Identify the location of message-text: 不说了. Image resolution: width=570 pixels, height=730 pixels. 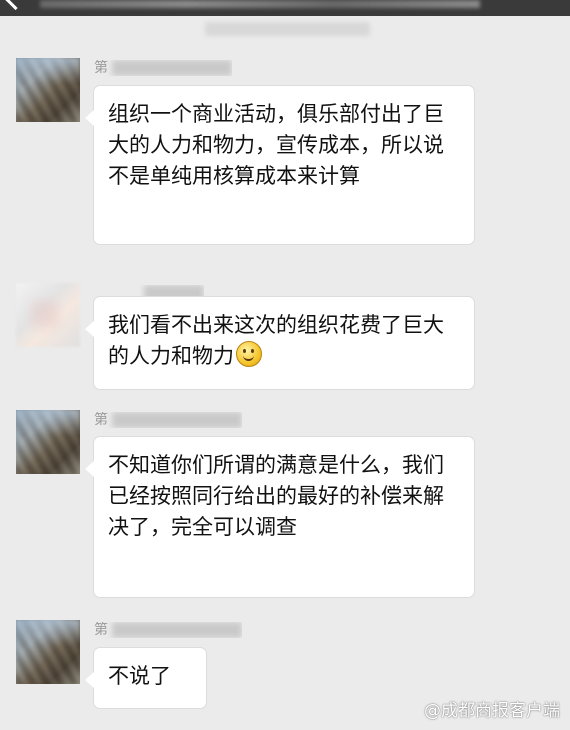
(139, 676).